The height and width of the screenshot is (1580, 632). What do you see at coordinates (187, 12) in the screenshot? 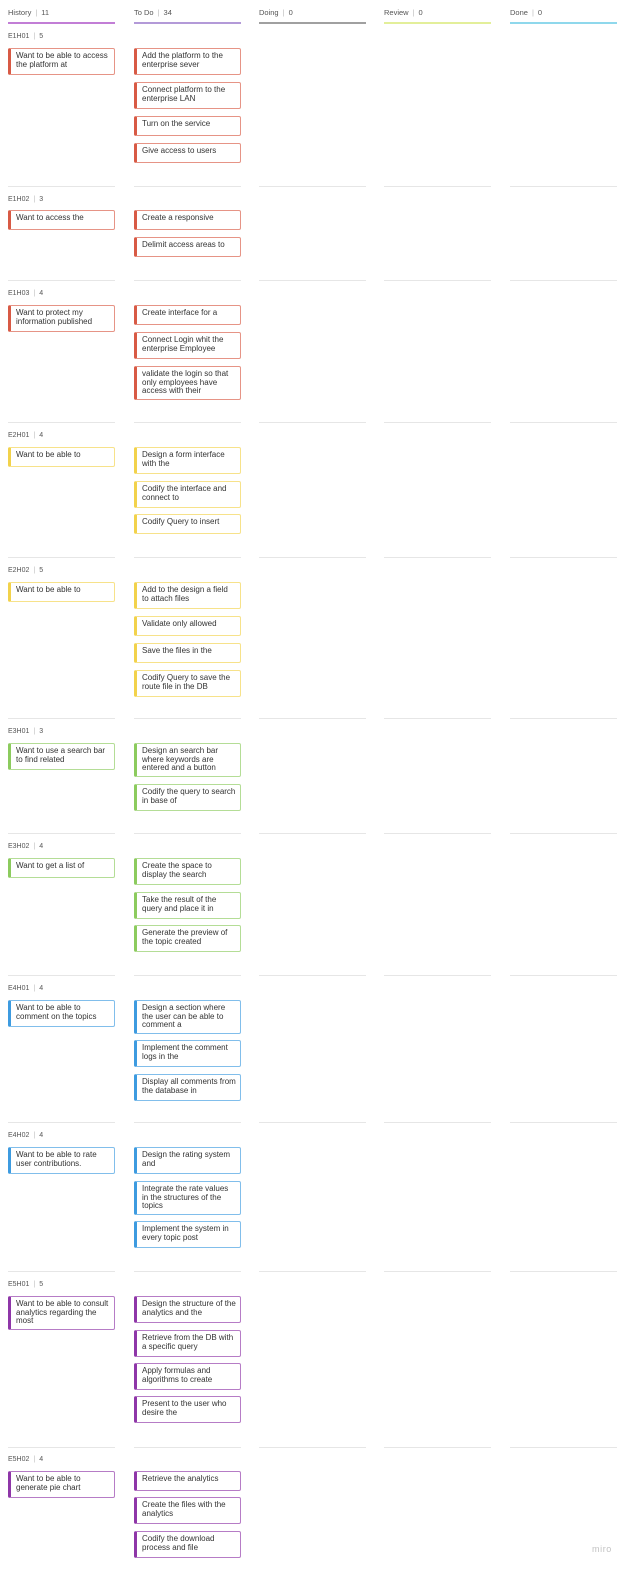
I see `column-header-to-do: To Do | 34` at bounding box center [187, 12].